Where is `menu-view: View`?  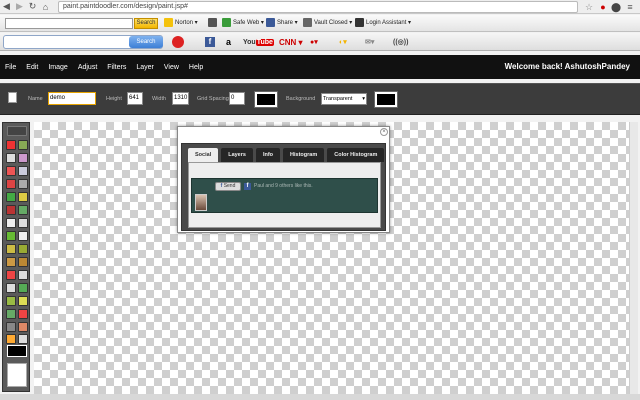 menu-view: View is located at coordinates (171, 67).